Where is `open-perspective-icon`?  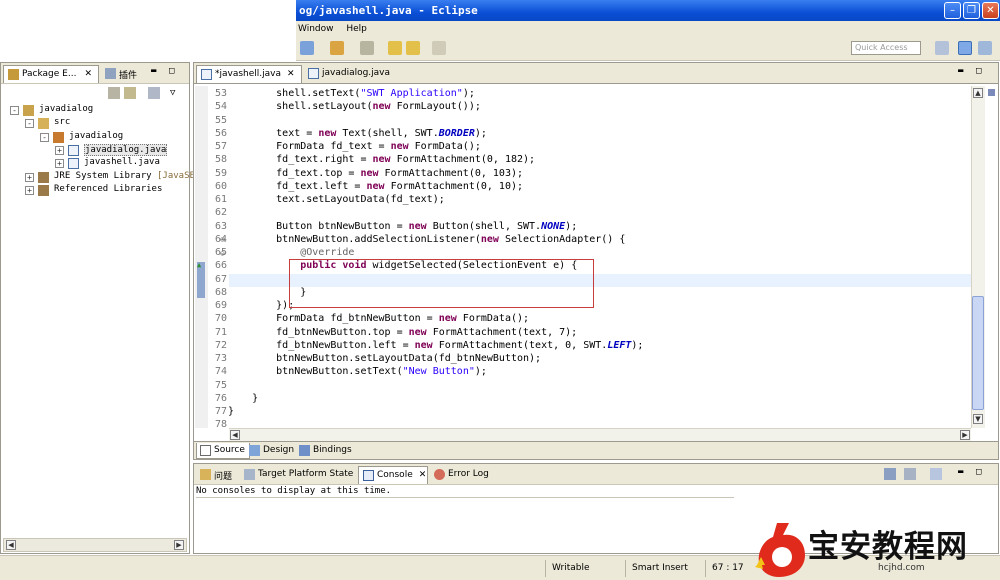
open-perspective-icon is located at coordinates (942, 48).